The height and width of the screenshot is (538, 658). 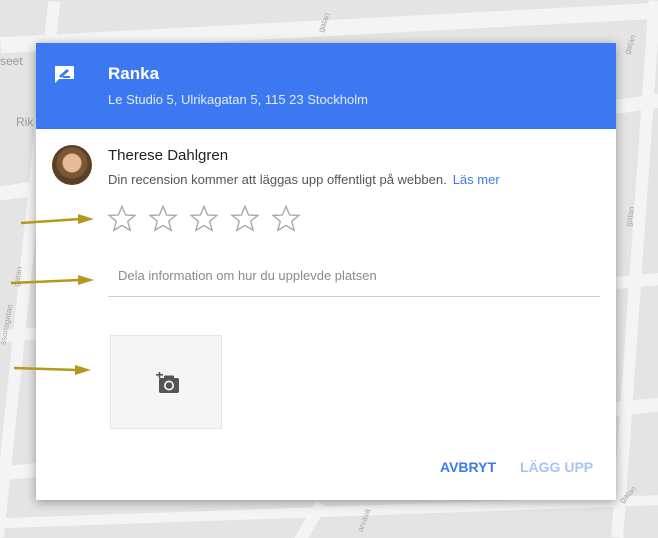 What do you see at coordinates (354, 276) in the screenshot?
I see `review-text-input` at bounding box center [354, 276].